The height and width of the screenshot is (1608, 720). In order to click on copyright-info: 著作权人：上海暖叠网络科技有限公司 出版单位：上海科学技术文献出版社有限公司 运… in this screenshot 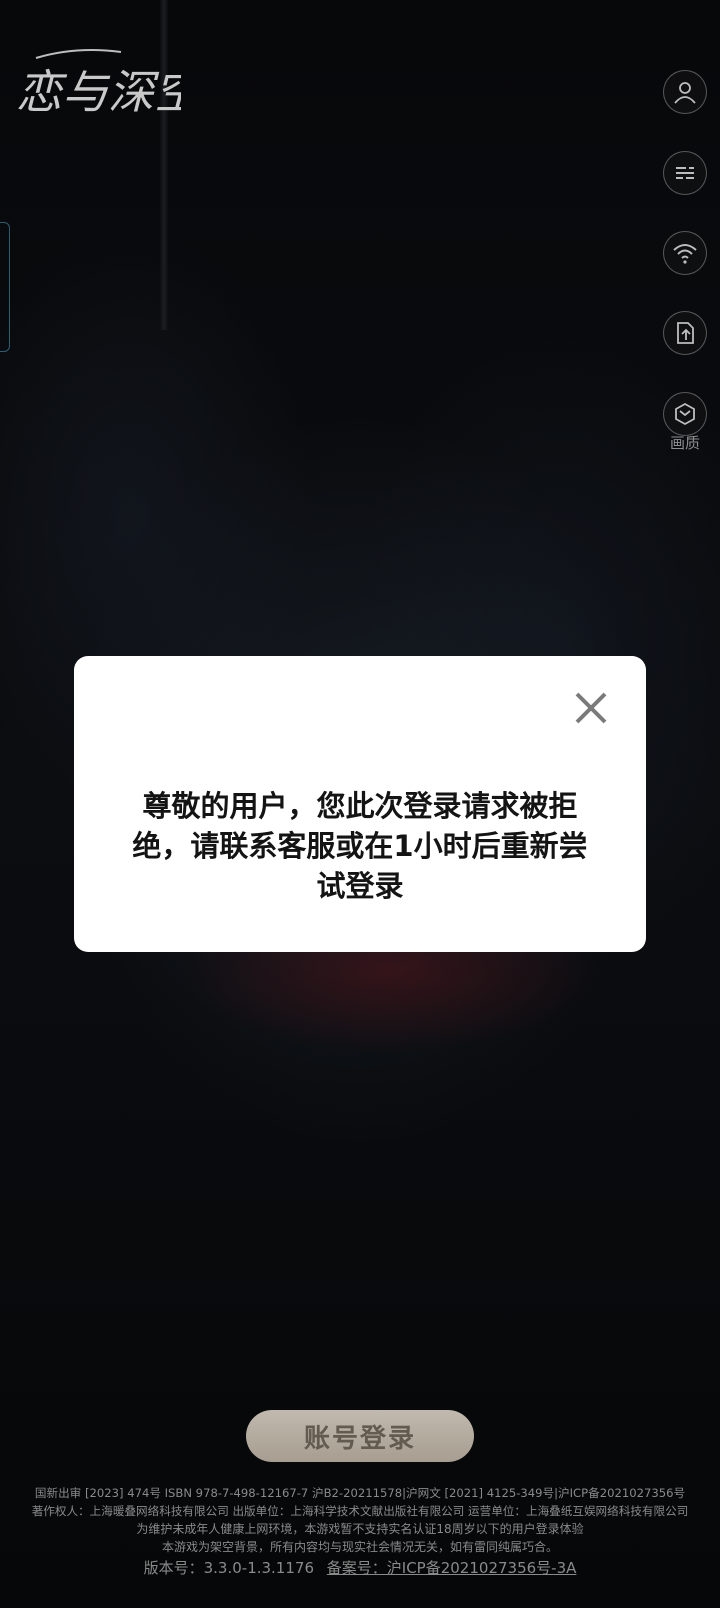, I will do `click(360, 1511)`.